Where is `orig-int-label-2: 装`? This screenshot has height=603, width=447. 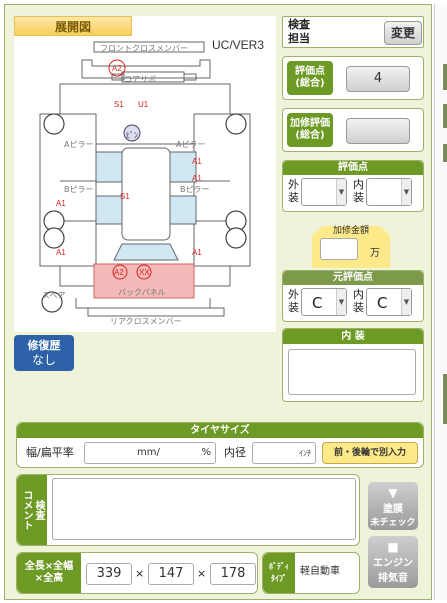 orig-int-label-2: 装 is located at coordinates (358, 307).